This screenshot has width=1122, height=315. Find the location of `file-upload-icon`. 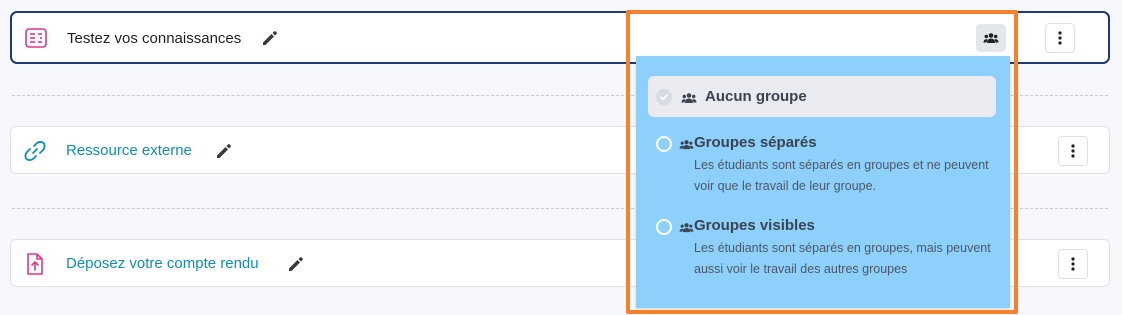

file-upload-icon is located at coordinates (35, 264).